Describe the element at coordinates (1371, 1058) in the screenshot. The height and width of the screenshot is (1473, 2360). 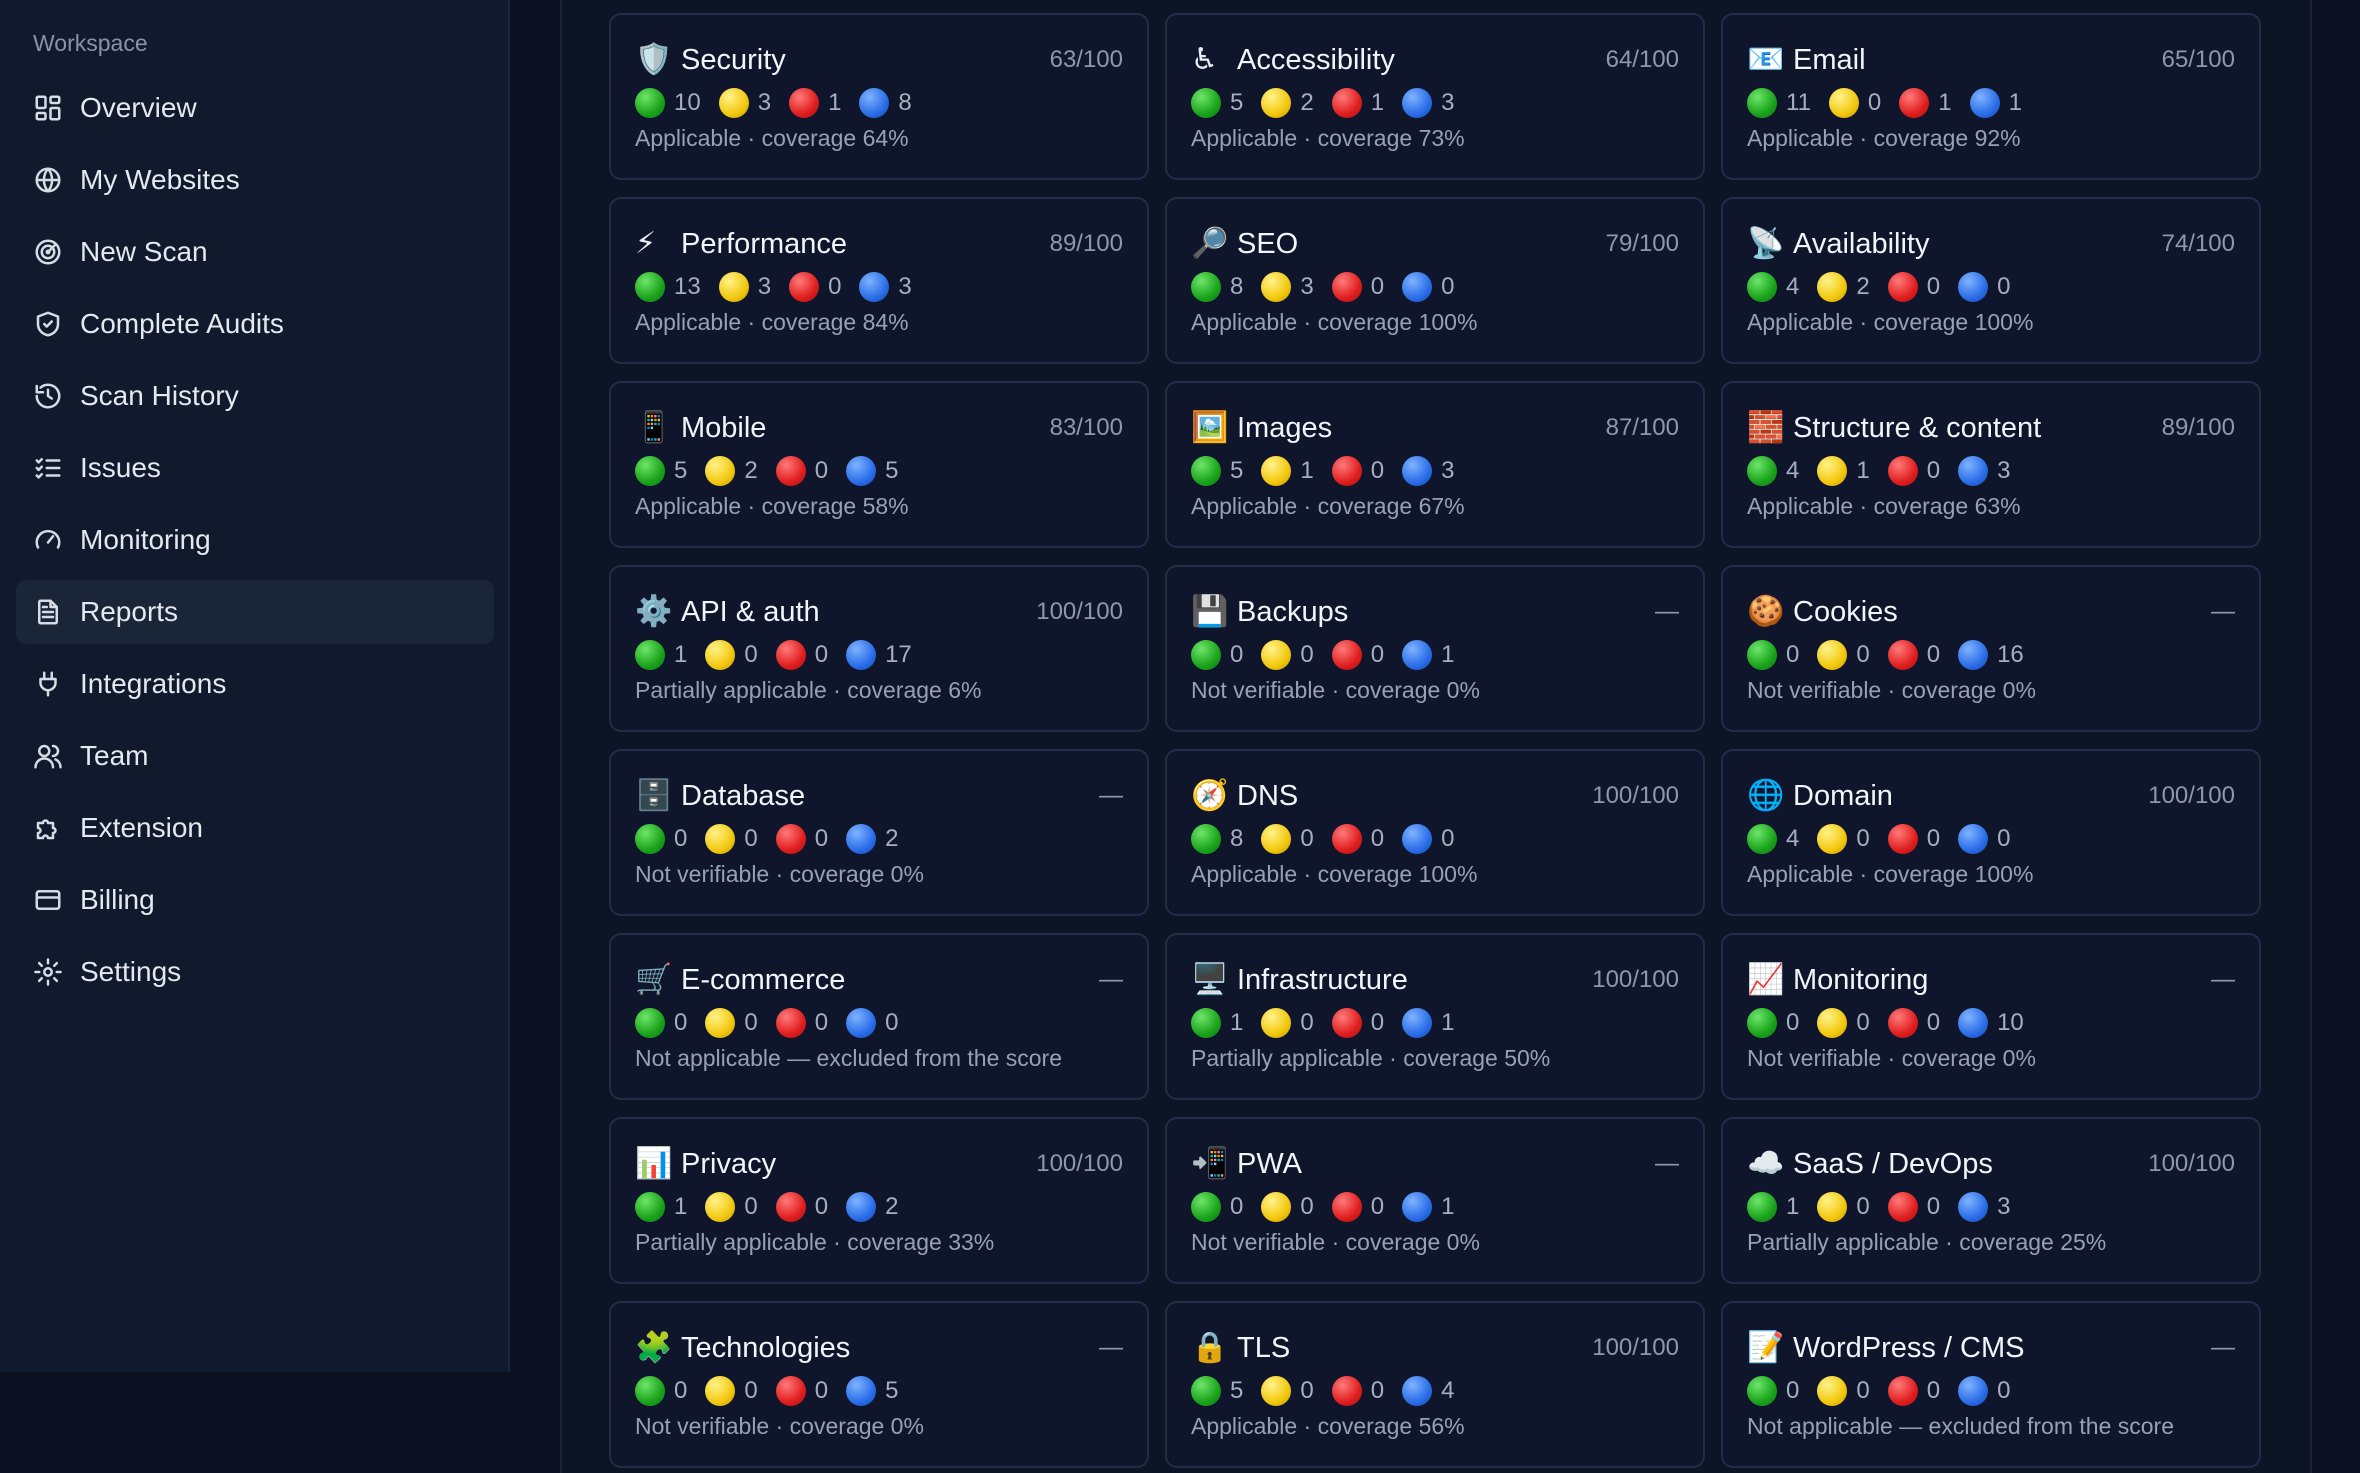
I see `category-status: Partially applicable · coverage 50%` at that location.